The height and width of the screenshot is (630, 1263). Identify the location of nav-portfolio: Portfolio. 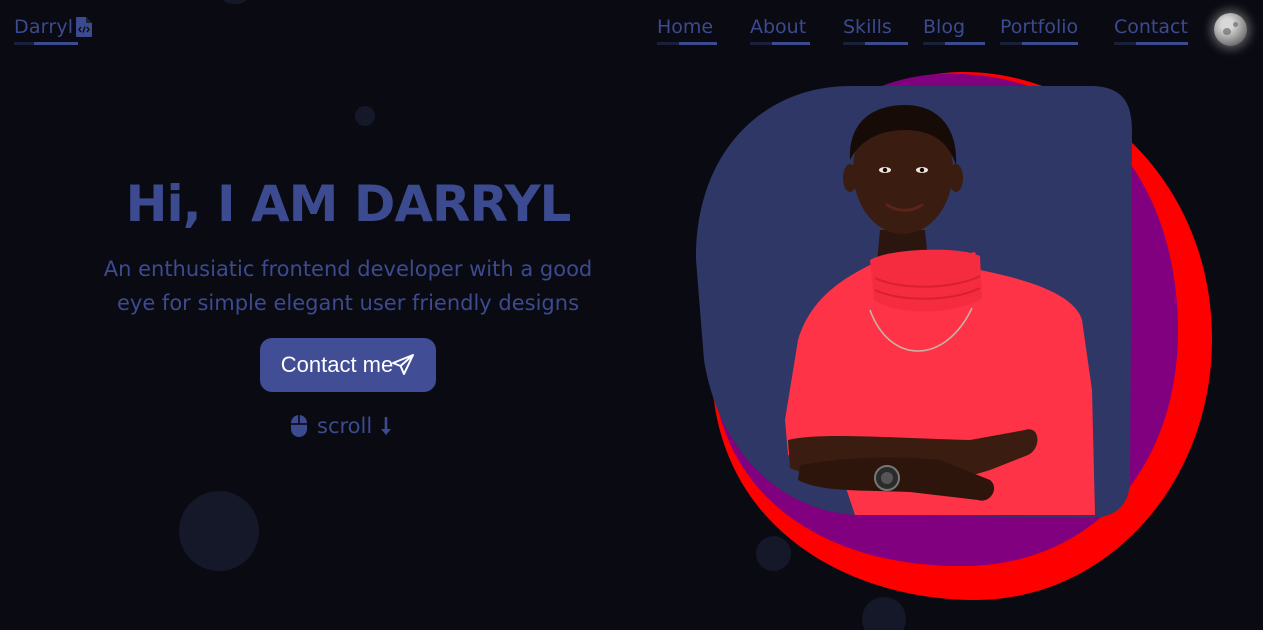
(1039, 30).